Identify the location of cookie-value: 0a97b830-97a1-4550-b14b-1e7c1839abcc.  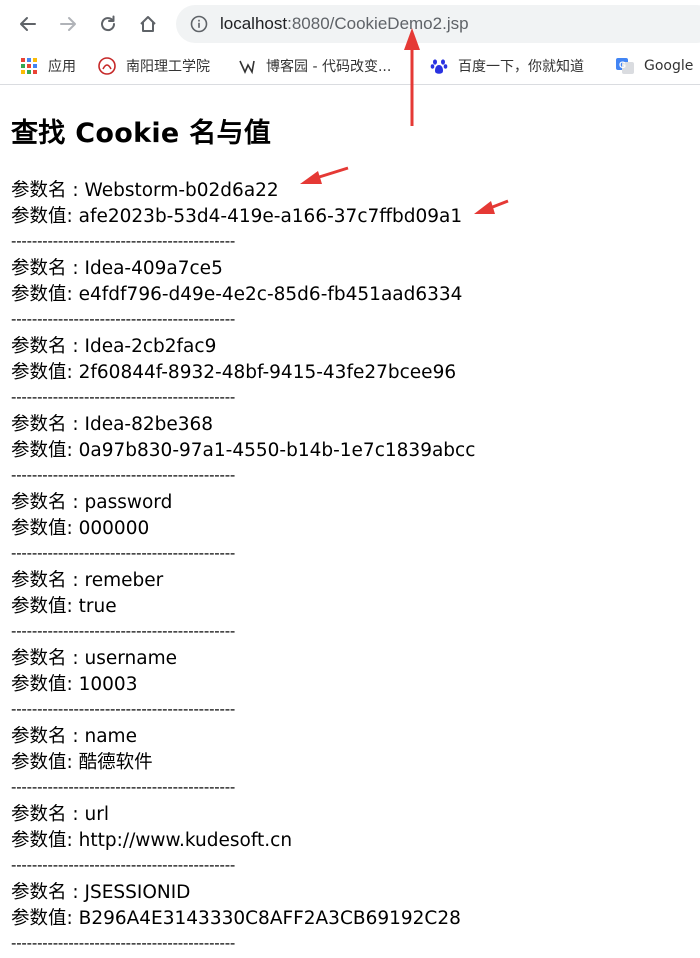
(277, 450).